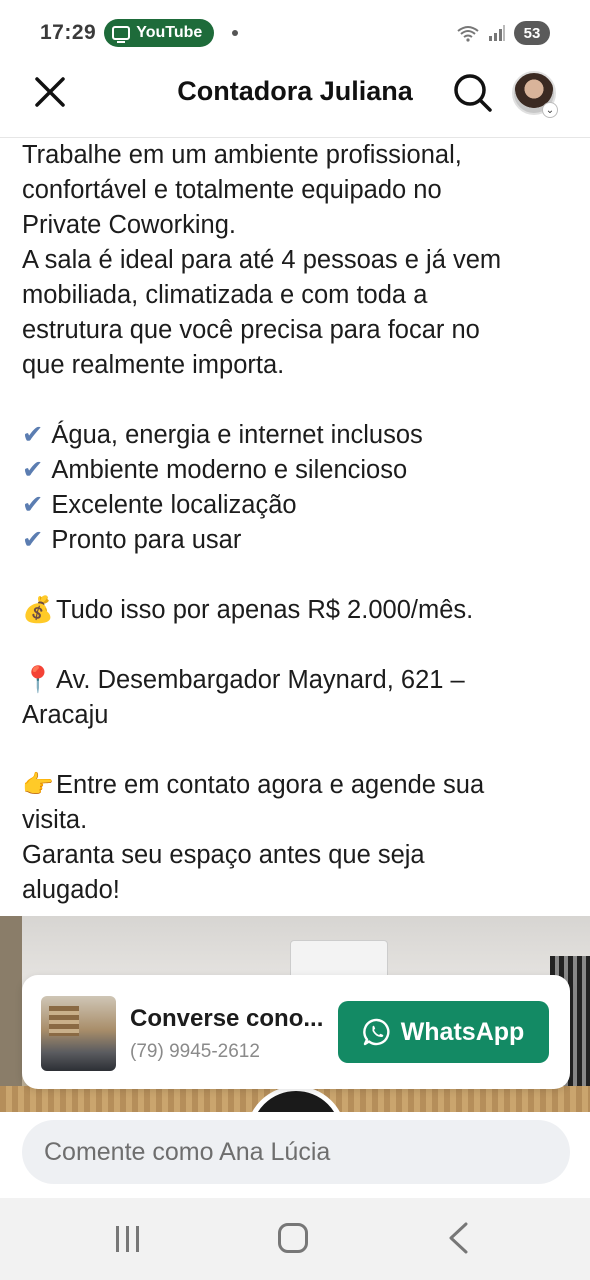 This screenshot has width=590, height=1280. Describe the element at coordinates (146, 540) in the screenshot. I see `feature-text: Pronto para usar` at that location.